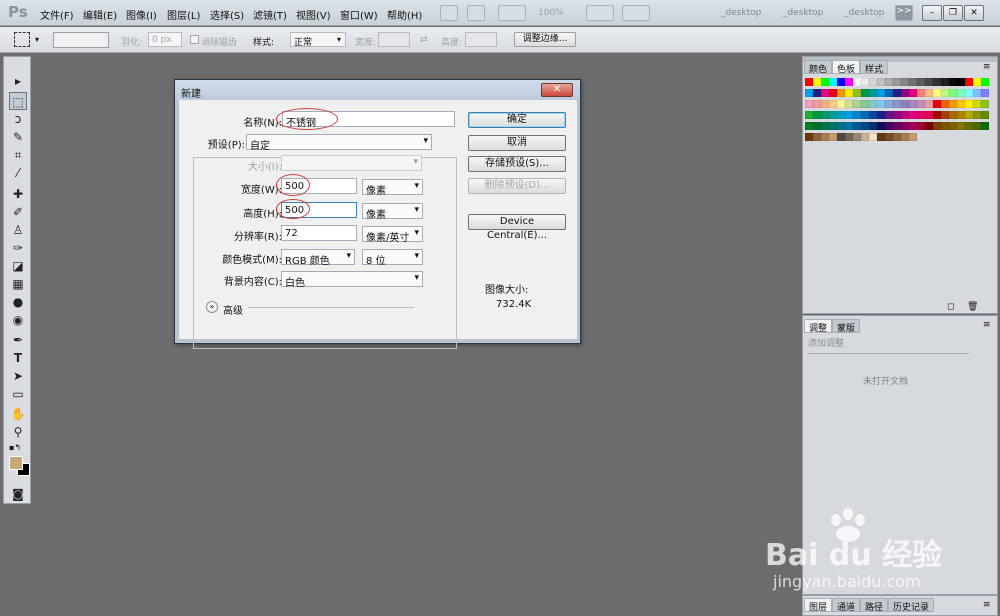 This screenshot has width=1000, height=616. I want to click on eyedropper-tool-icon: ⁄, so click(18, 173).